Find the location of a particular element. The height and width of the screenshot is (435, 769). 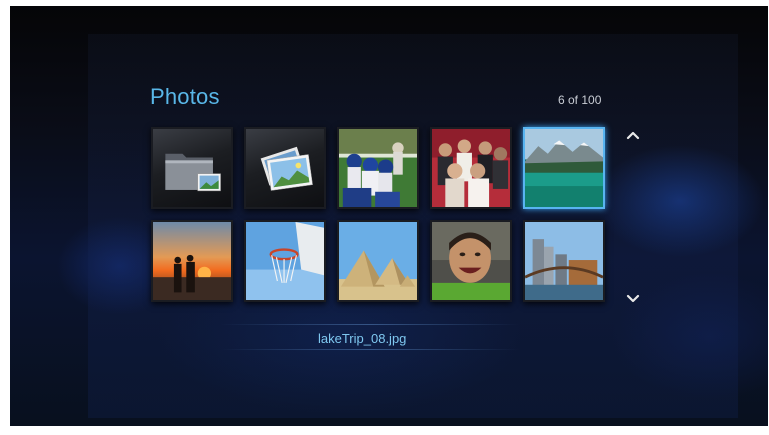

photo-pyramids is located at coordinates (378, 261).